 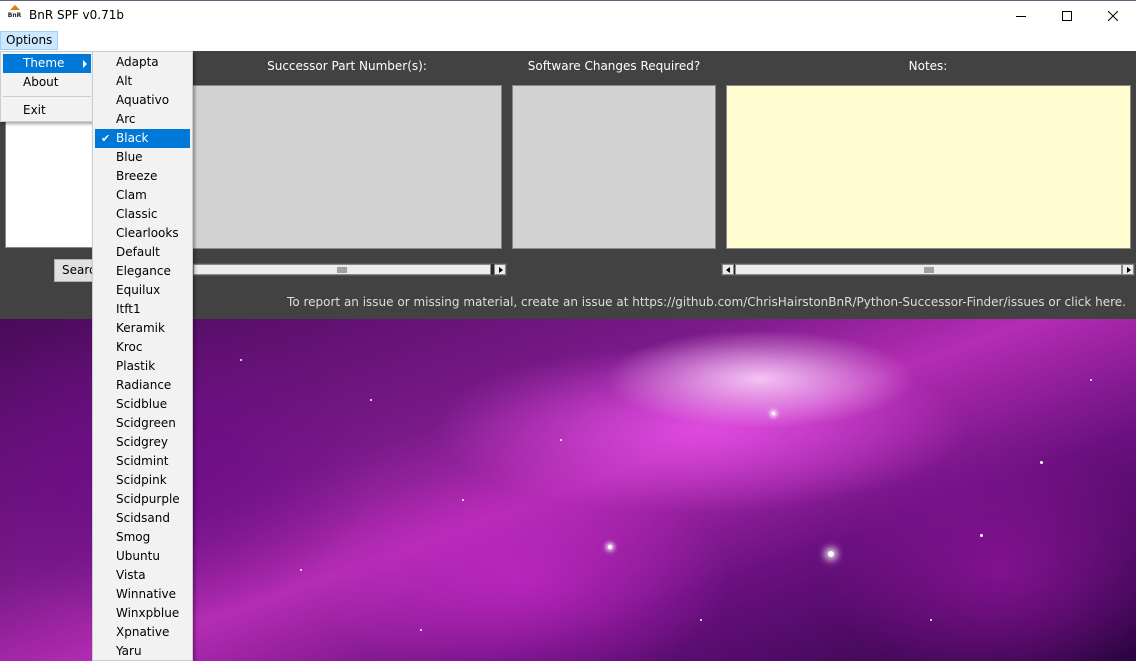 I want to click on theme-item-kroc: Kroc, so click(x=142, y=347).